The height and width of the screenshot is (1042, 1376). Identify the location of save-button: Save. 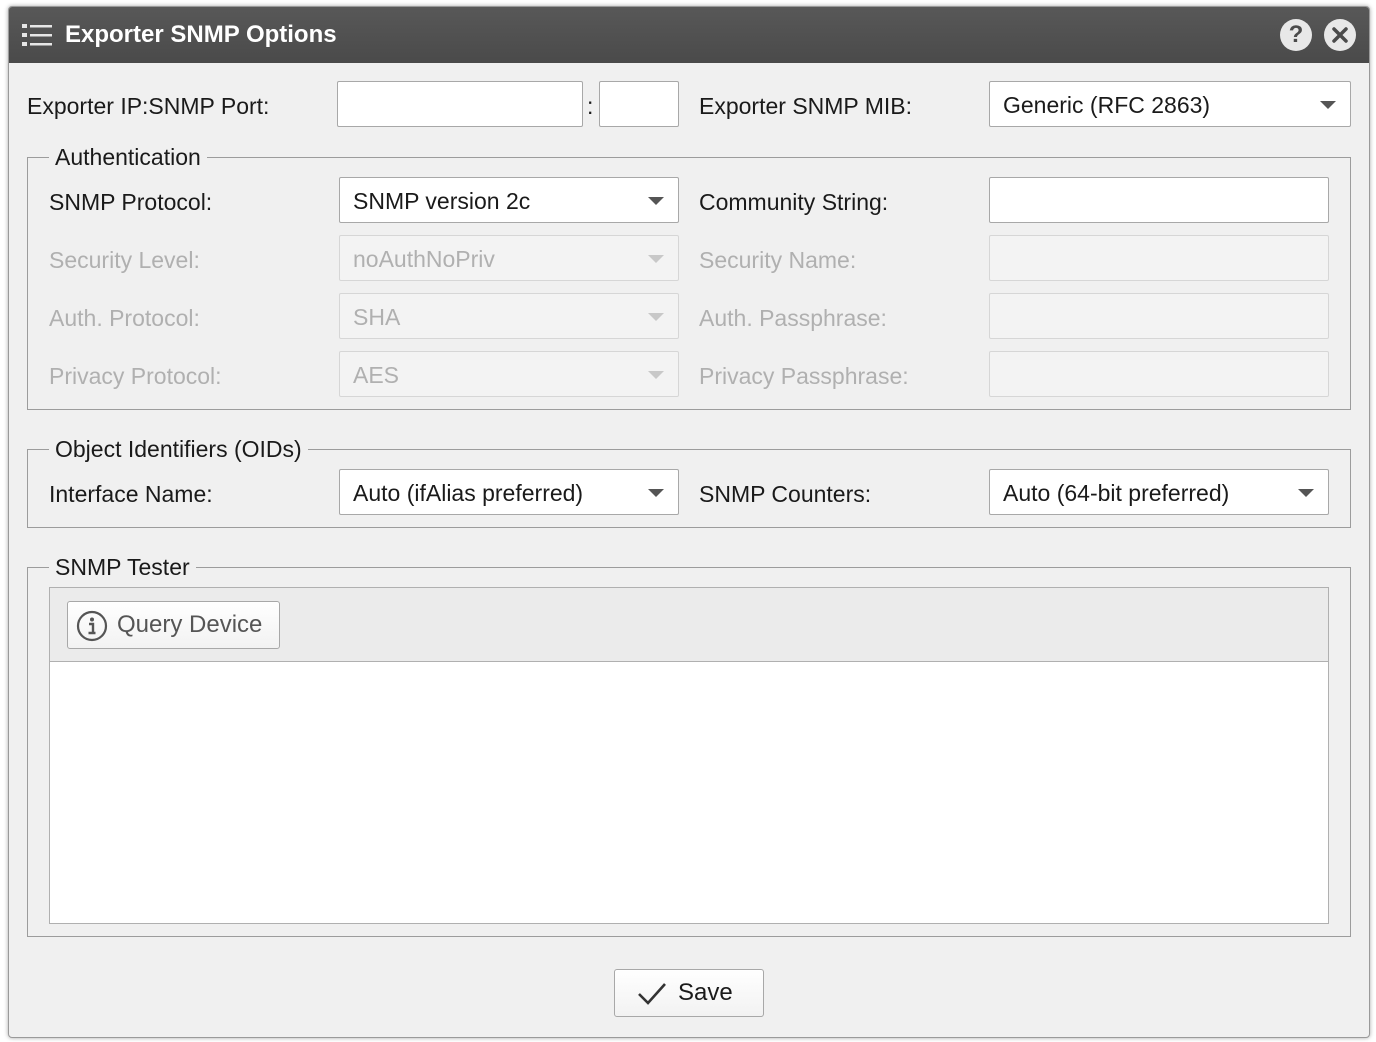
(689, 993).